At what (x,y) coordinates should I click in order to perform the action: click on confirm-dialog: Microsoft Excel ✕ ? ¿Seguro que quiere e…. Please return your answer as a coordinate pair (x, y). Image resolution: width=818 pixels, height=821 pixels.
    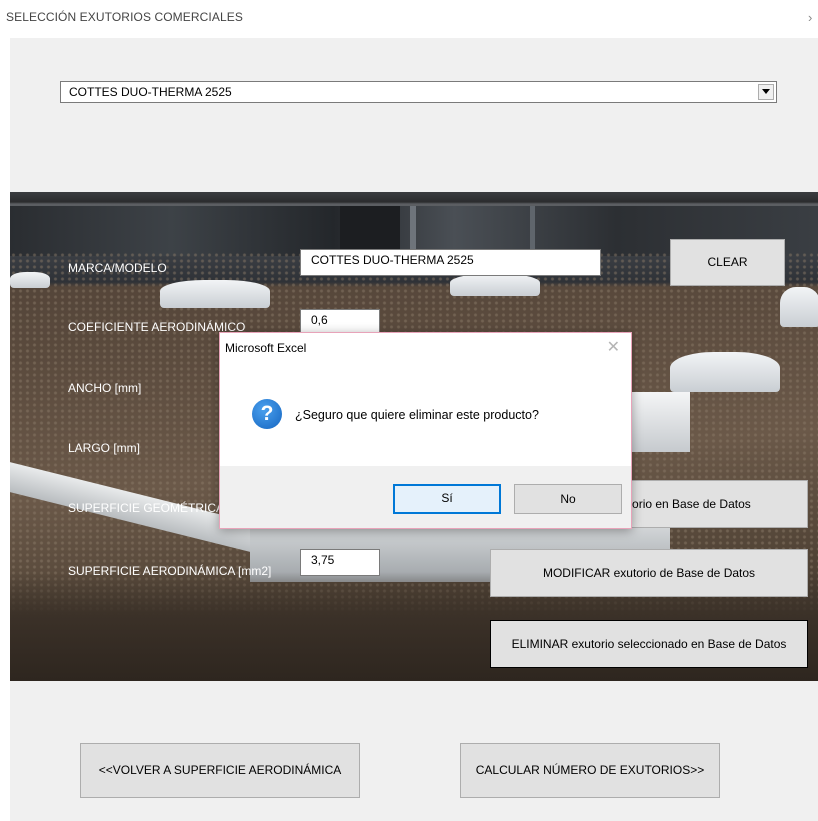
    Looking at the image, I should click on (425, 430).